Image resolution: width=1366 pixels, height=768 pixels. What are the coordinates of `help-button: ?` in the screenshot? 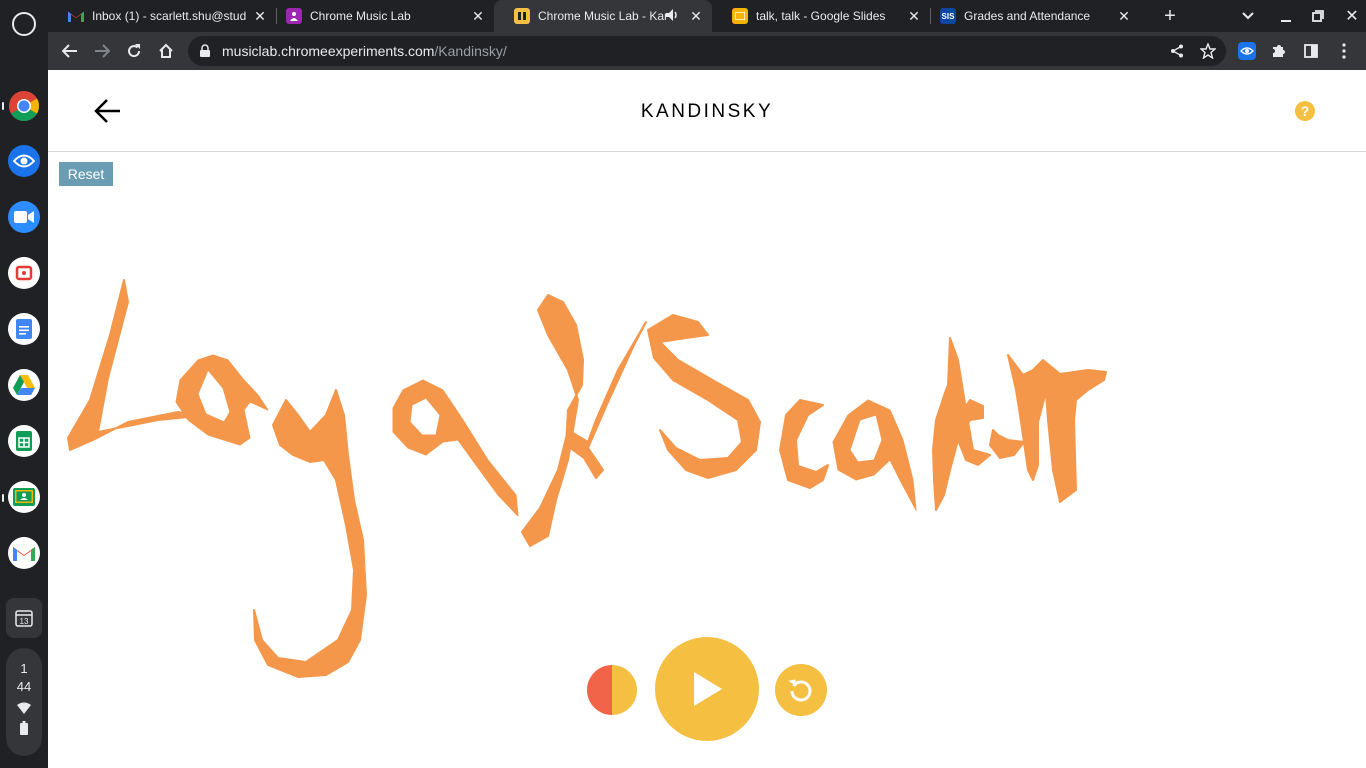 It's located at (1305, 111).